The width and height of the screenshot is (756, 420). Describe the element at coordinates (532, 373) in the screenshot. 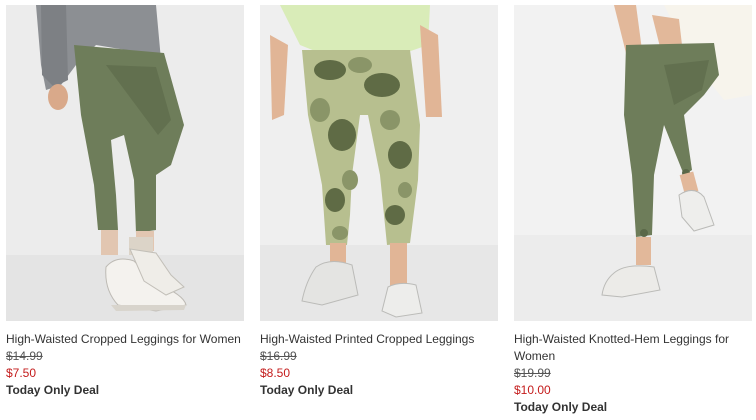

I see `original-price: $19.99` at that location.